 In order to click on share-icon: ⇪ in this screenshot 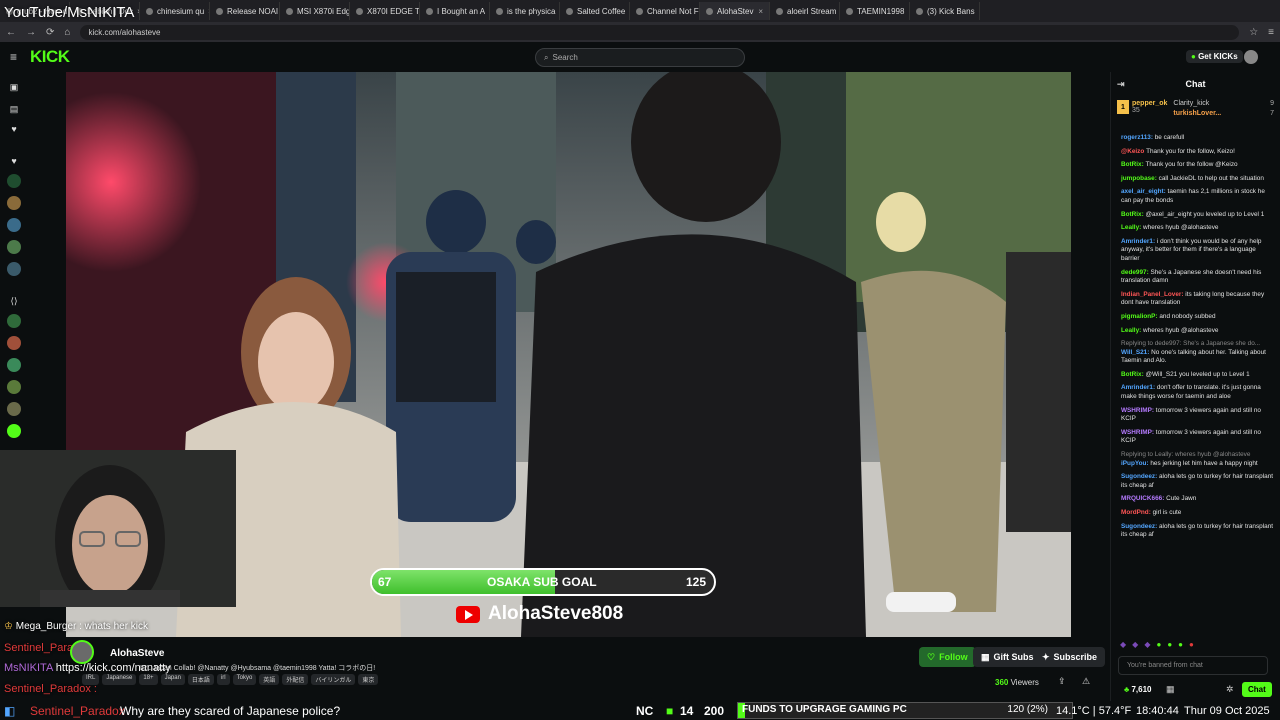, I will do `click(1062, 681)`.